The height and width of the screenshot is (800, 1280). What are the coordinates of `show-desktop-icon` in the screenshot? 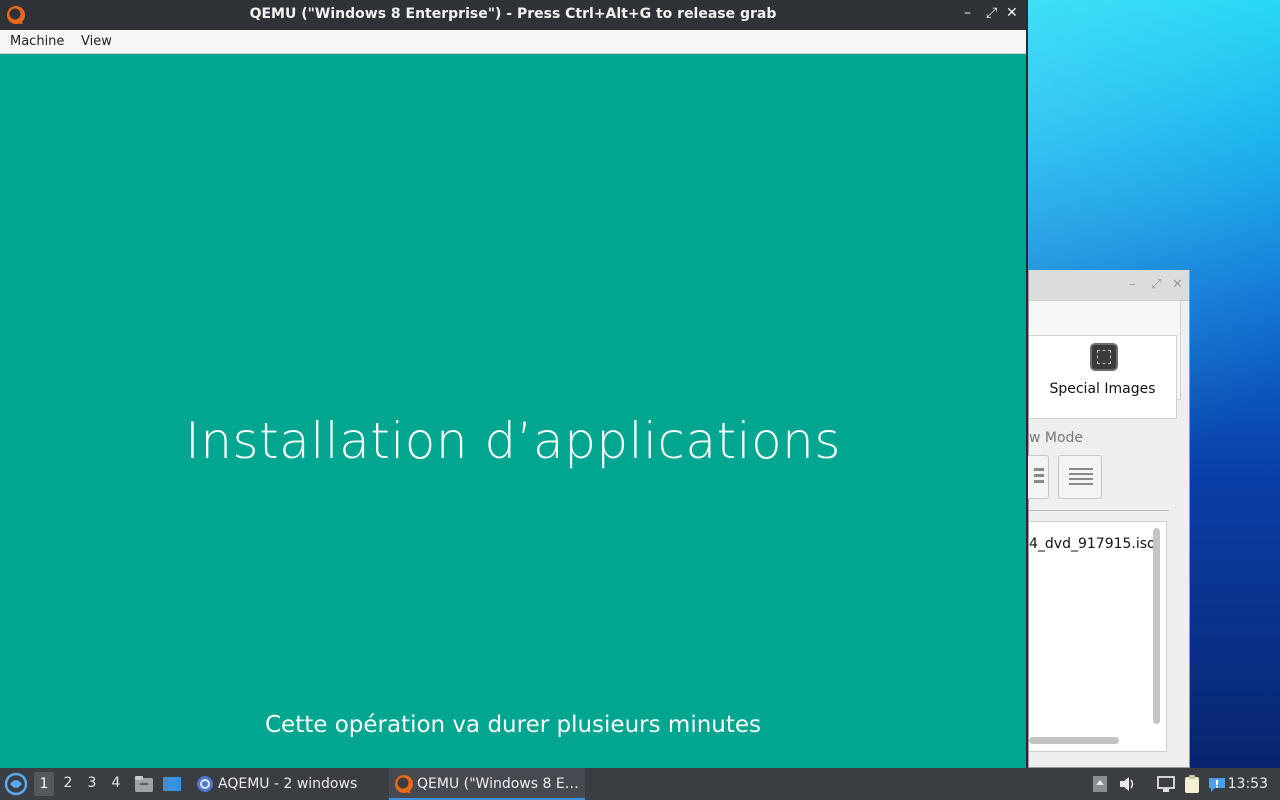 It's located at (172, 784).